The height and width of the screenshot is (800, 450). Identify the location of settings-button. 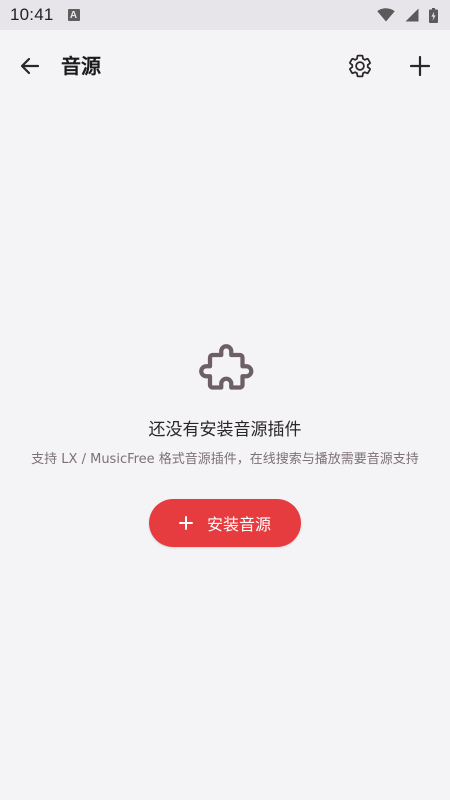
(360, 66).